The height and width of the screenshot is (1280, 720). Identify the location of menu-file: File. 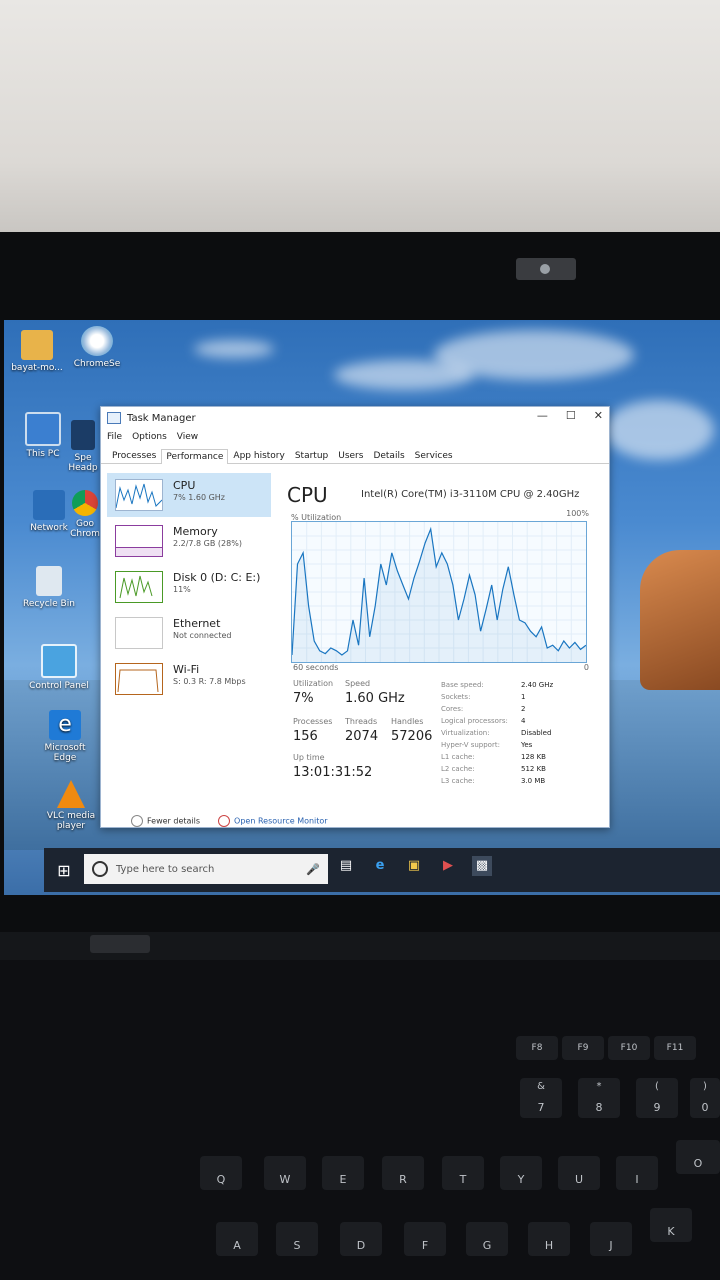
(114, 437).